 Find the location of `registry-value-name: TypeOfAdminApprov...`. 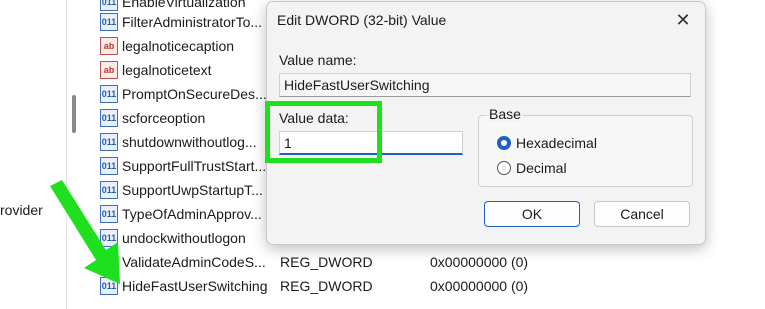

registry-value-name: TypeOfAdminApprov... is located at coordinates (192, 214).